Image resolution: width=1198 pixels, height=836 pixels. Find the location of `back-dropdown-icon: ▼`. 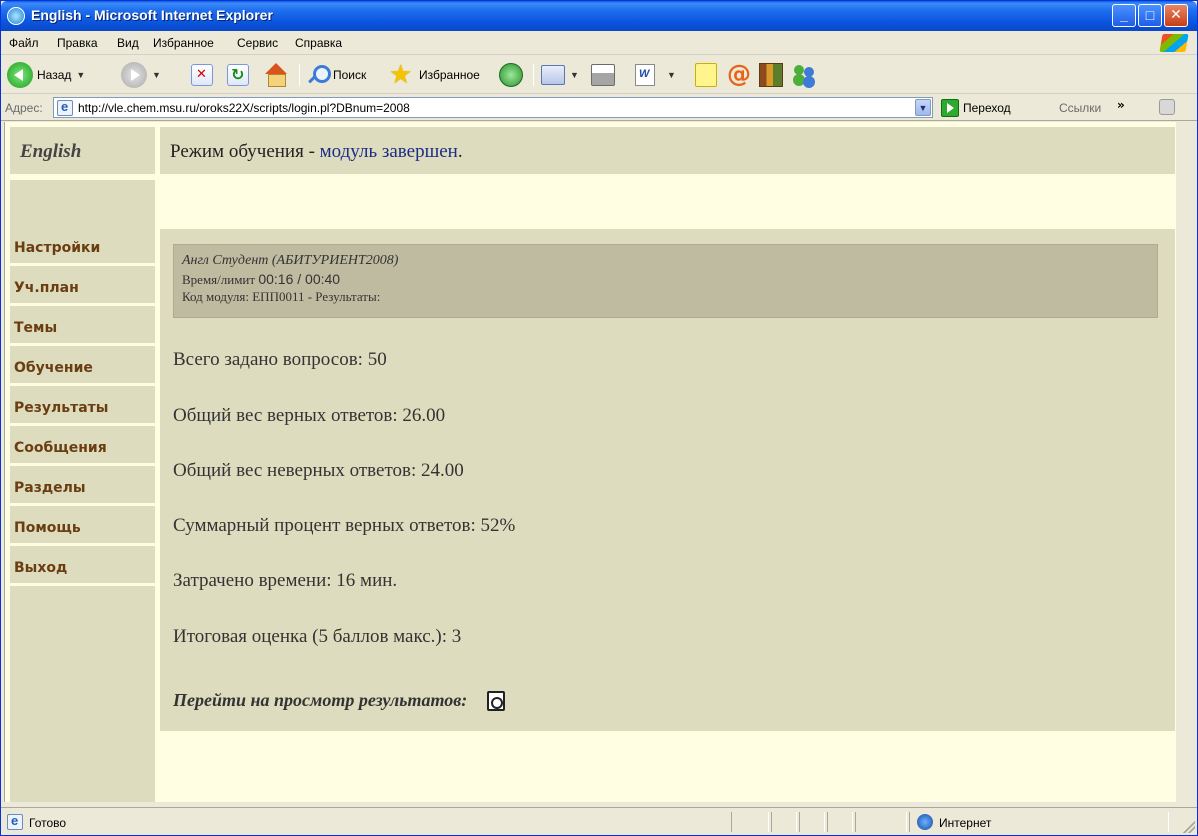

back-dropdown-icon: ▼ is located at coordinates (80, 75).